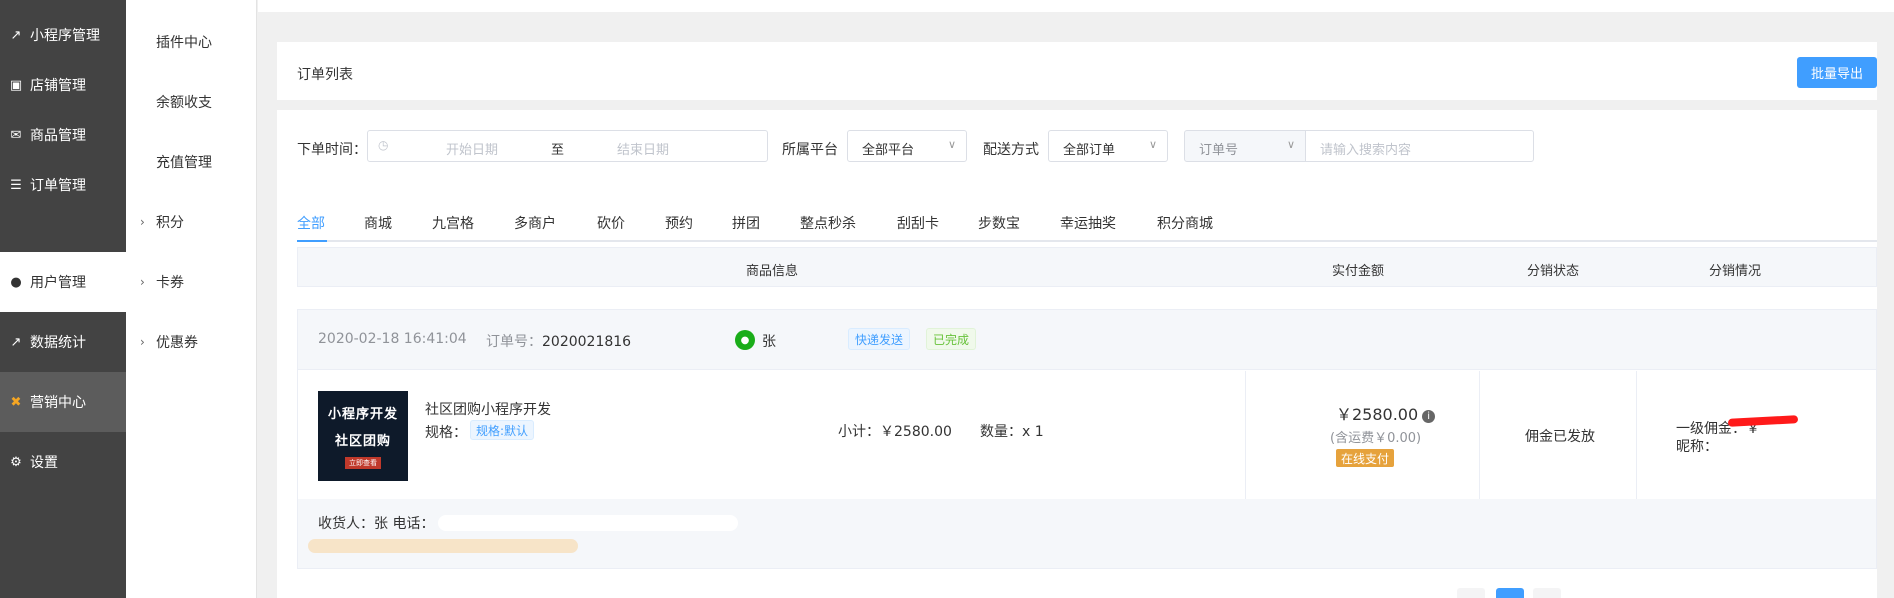 Image resolution: width=1894 pixels, height=598 pixels. I want to click on tab-lucky-draw: 幸运抽奖, so click(1088, 223).